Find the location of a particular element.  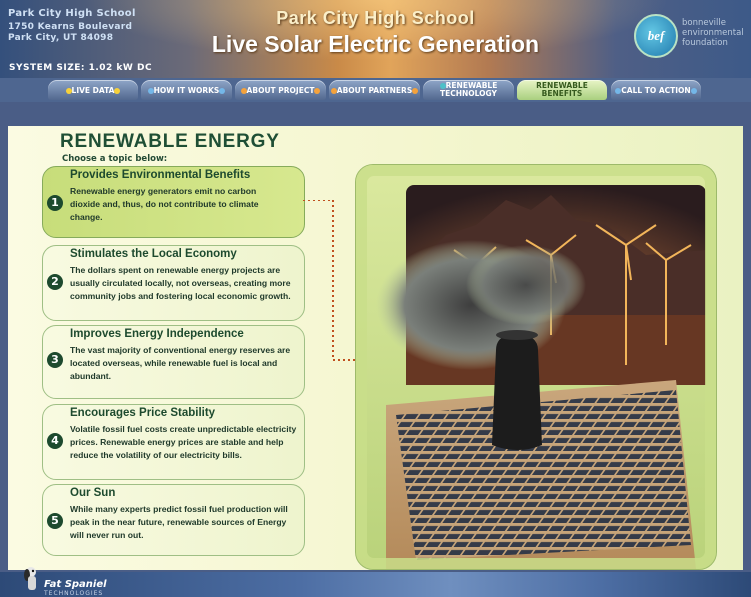

tab-about-project: ABOUT PROJECT is located at coordinates (280, 90).